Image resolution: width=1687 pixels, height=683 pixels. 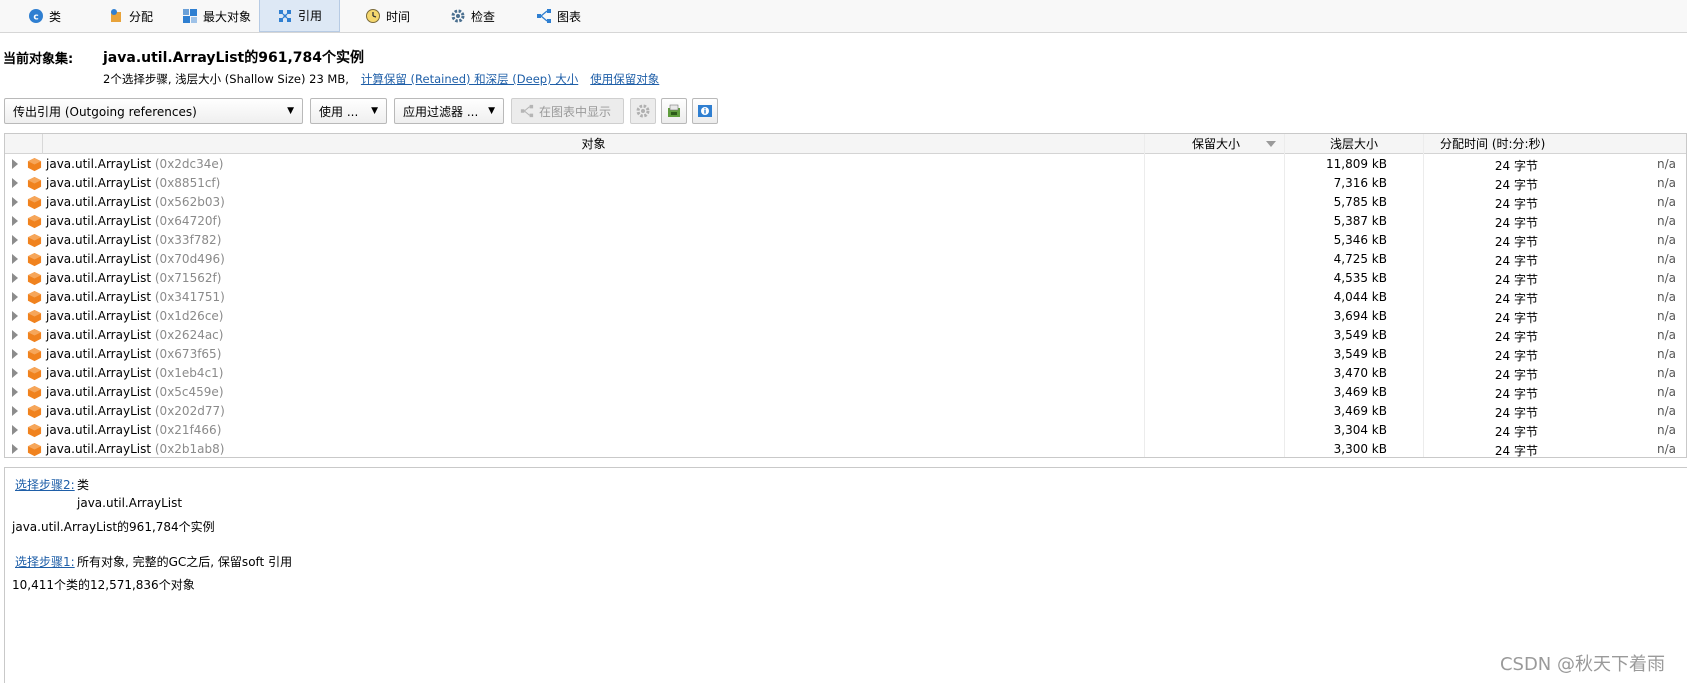 What do you see at coordinates (188, 354) in the screenshot?
I see `object-address: (0x673f65)` at bounding box center [188, 354].